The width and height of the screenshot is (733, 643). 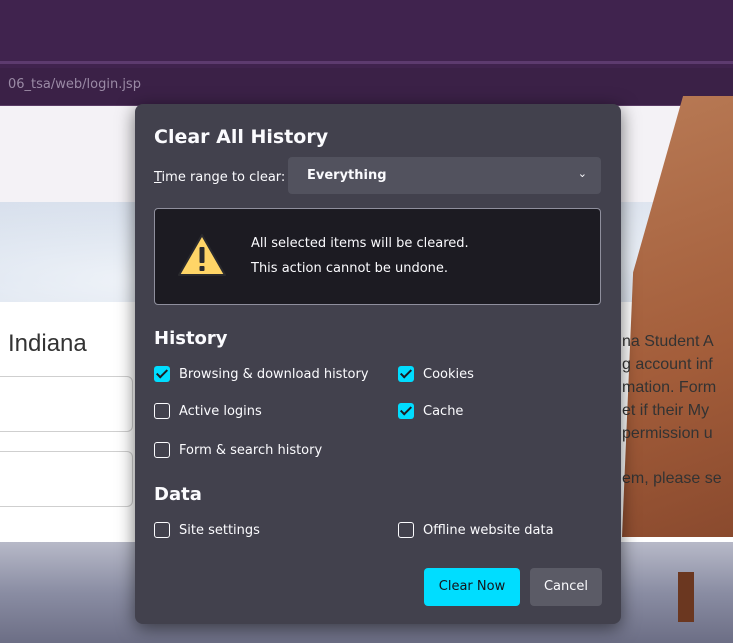 What do you see at coordinates (350, 268) in the screenshot?
I see `warning-text: This action cannot be undone.` at bounding box center [350, 268].